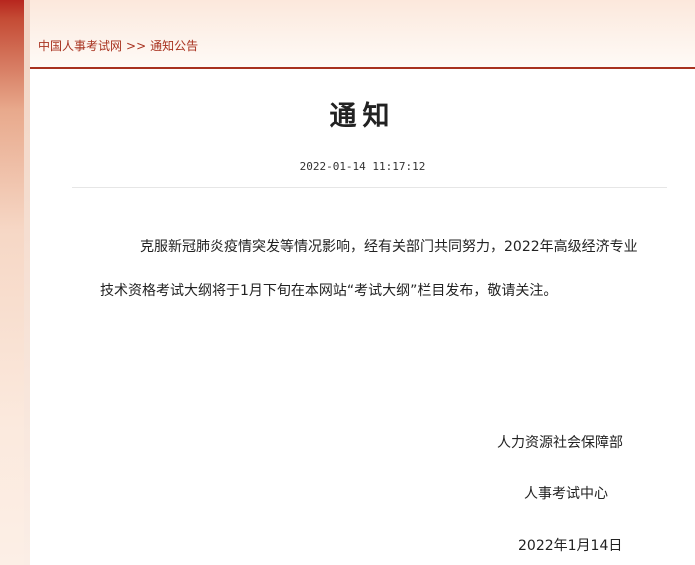  What do you see at coordinates (174, 46) in the screenshot?
I see `breadcrumb-current-link: 通知公告` at bounding box center [174, 46].